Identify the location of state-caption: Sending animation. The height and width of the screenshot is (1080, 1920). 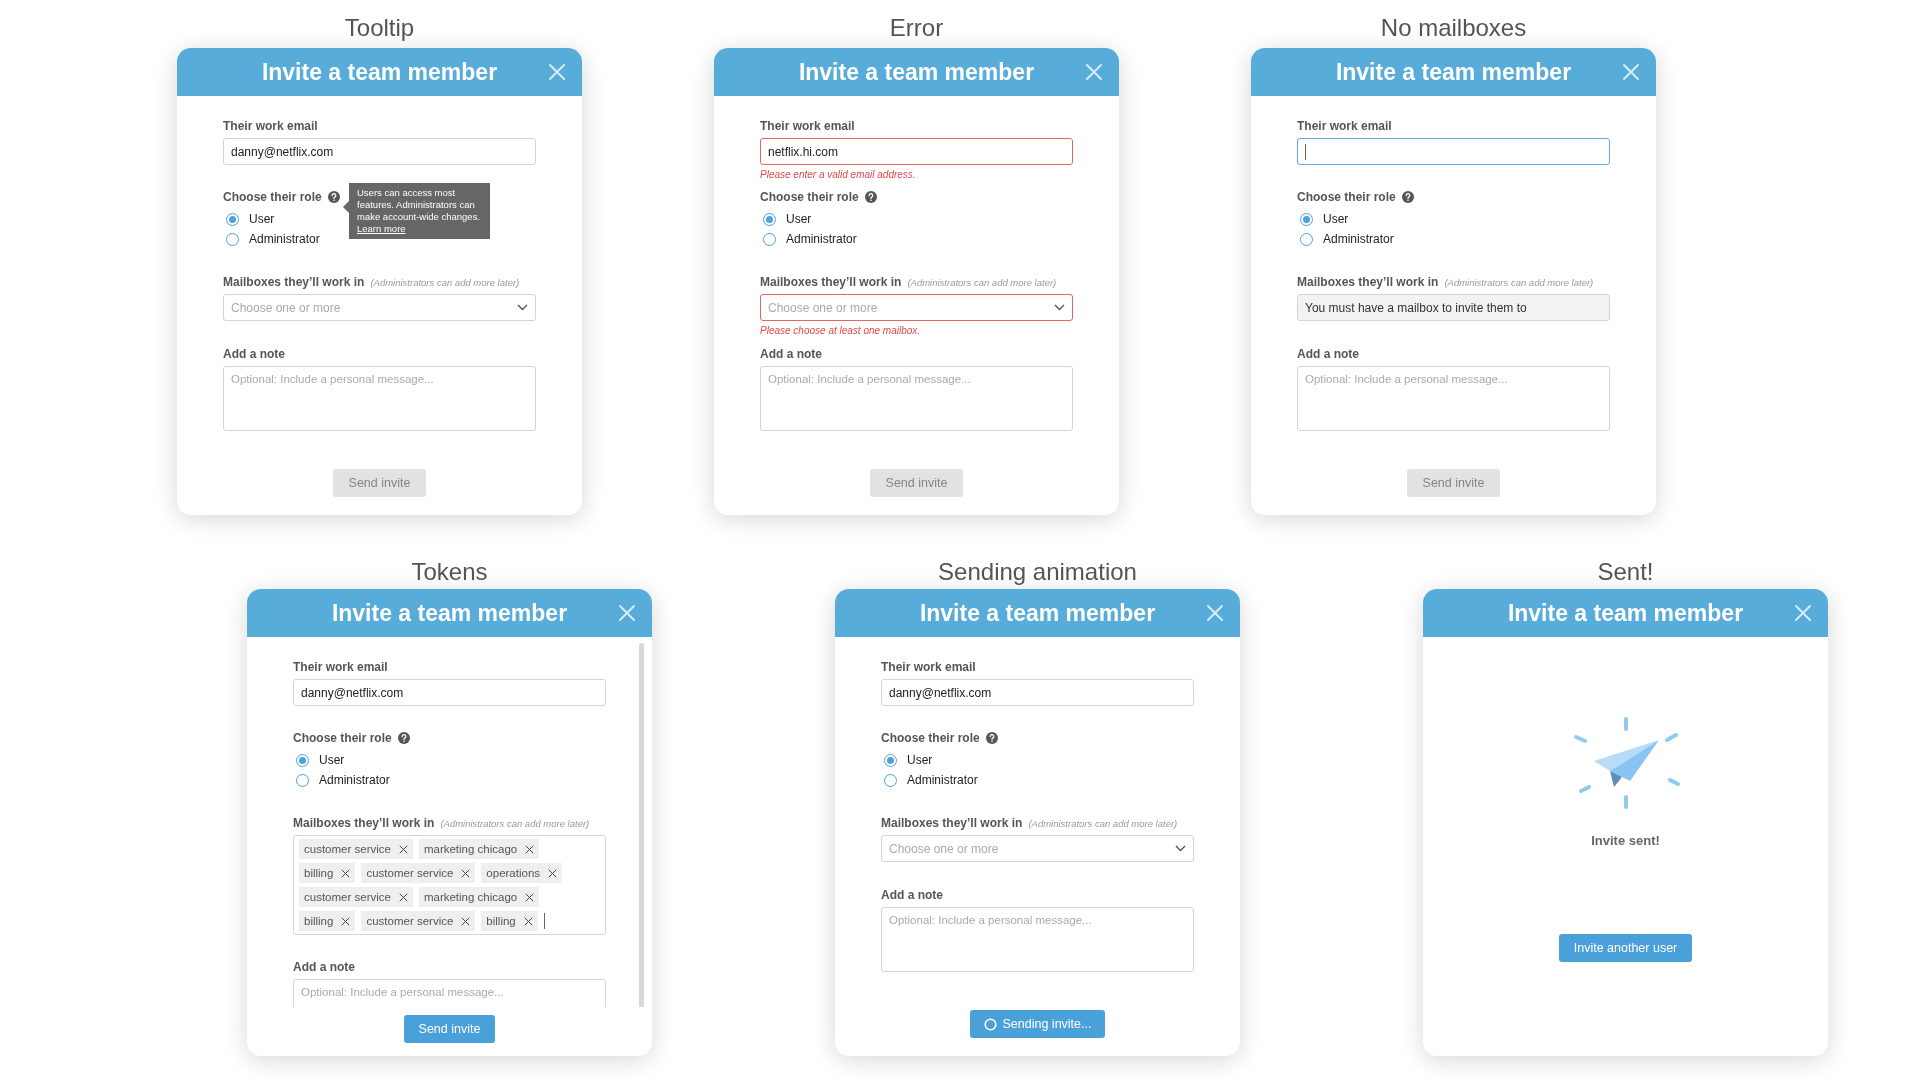
(1037, 572).